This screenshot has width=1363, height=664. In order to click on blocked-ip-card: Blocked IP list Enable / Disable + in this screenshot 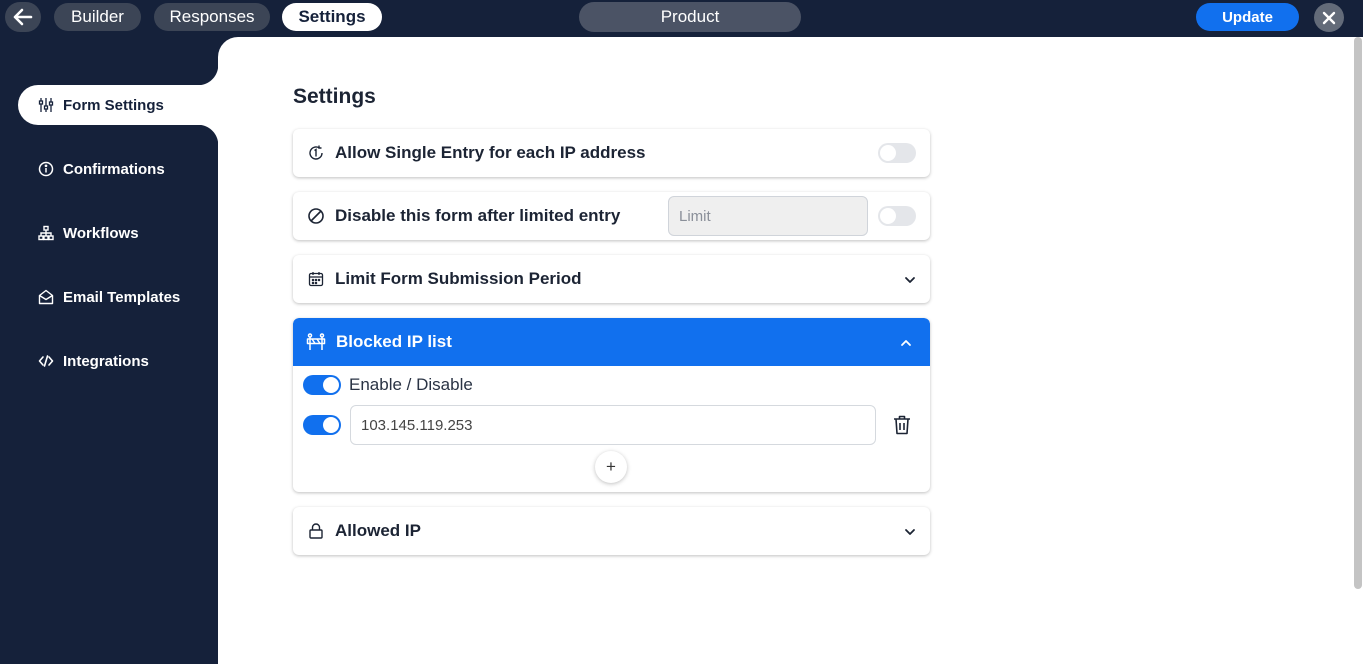, I will do `click(611, 405)`.